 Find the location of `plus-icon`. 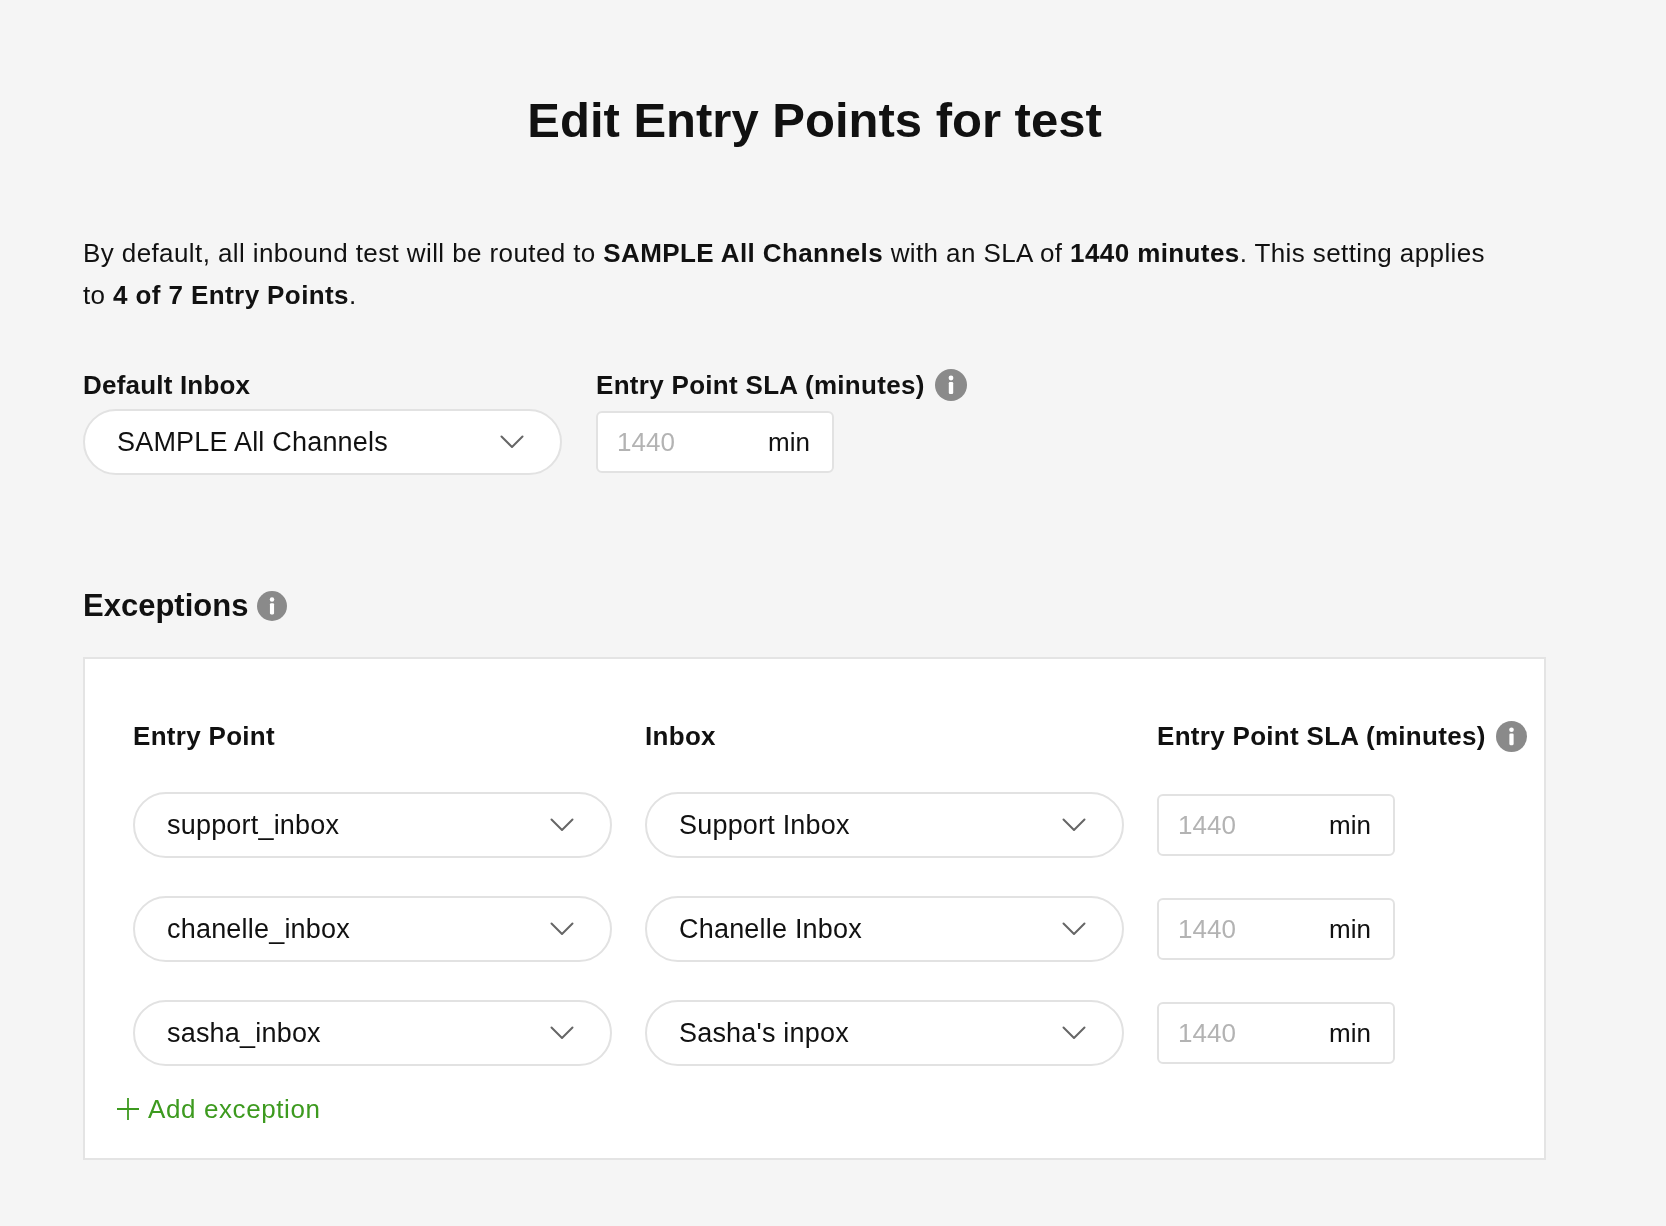

plus-icon is located at coordinates (128, 1109).